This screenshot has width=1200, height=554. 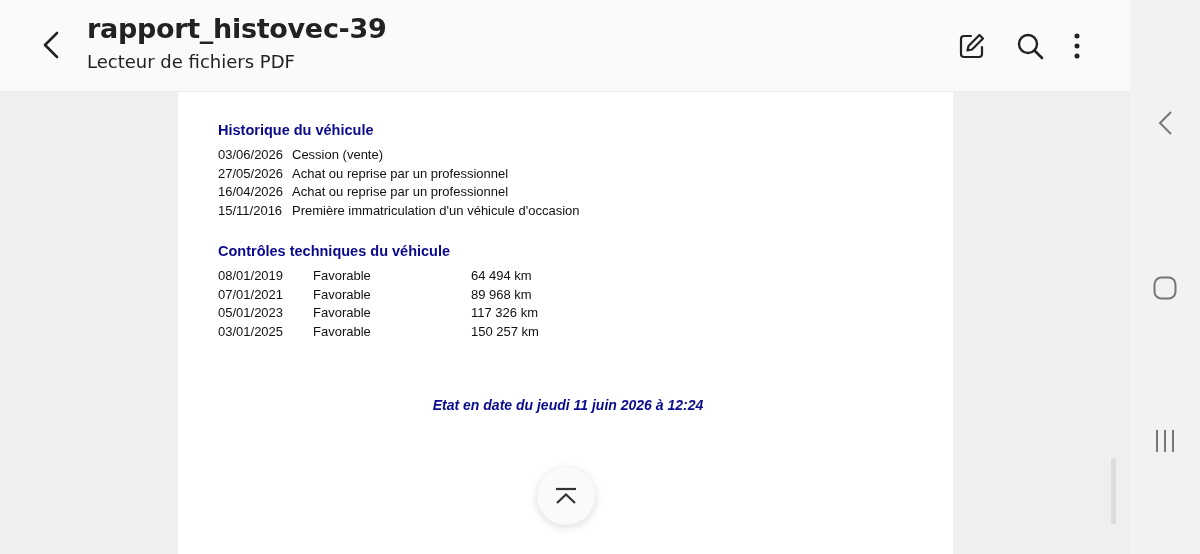 What do you see at coordinates (566, 496) in the screenshot?
I see `scroll-to-top-icon` at bounding box center [566, 496].